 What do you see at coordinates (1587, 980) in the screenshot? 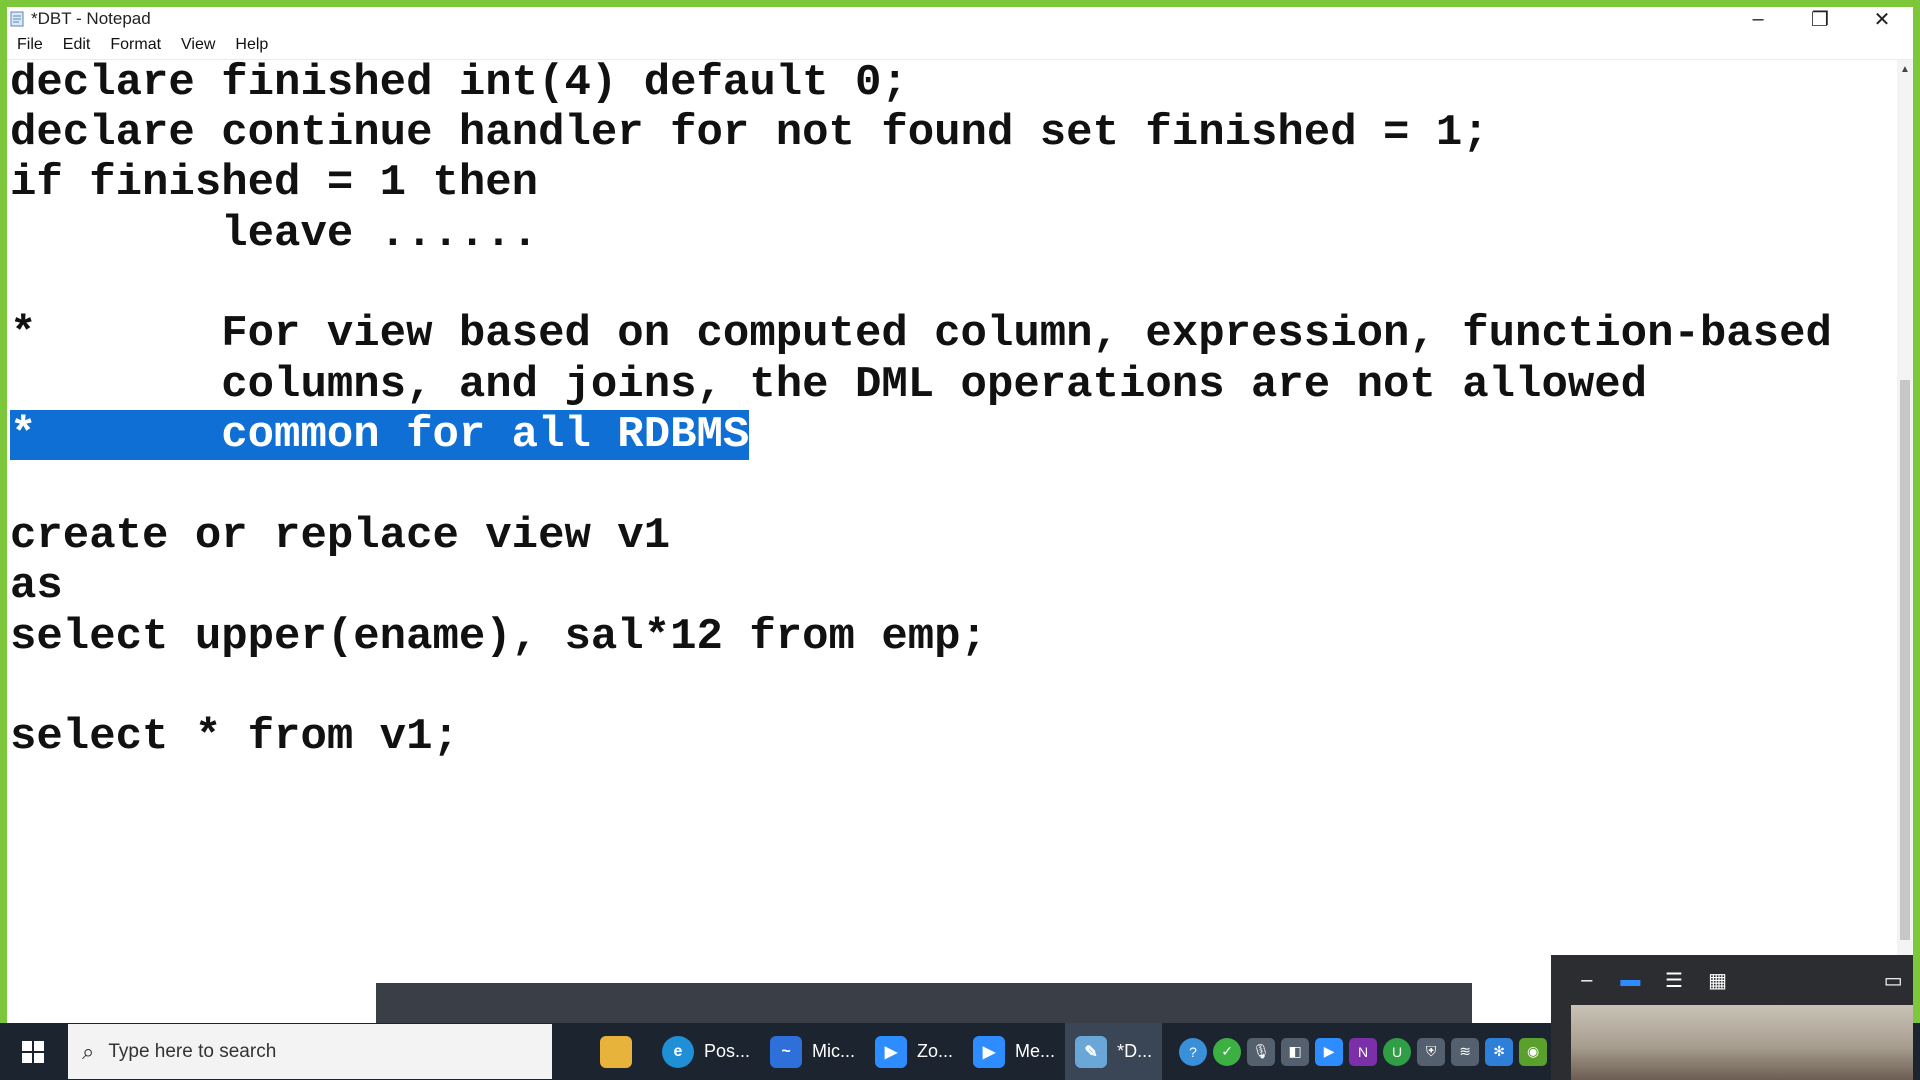
I see `minimize-icon: –` at bounding box center [1587, 980].